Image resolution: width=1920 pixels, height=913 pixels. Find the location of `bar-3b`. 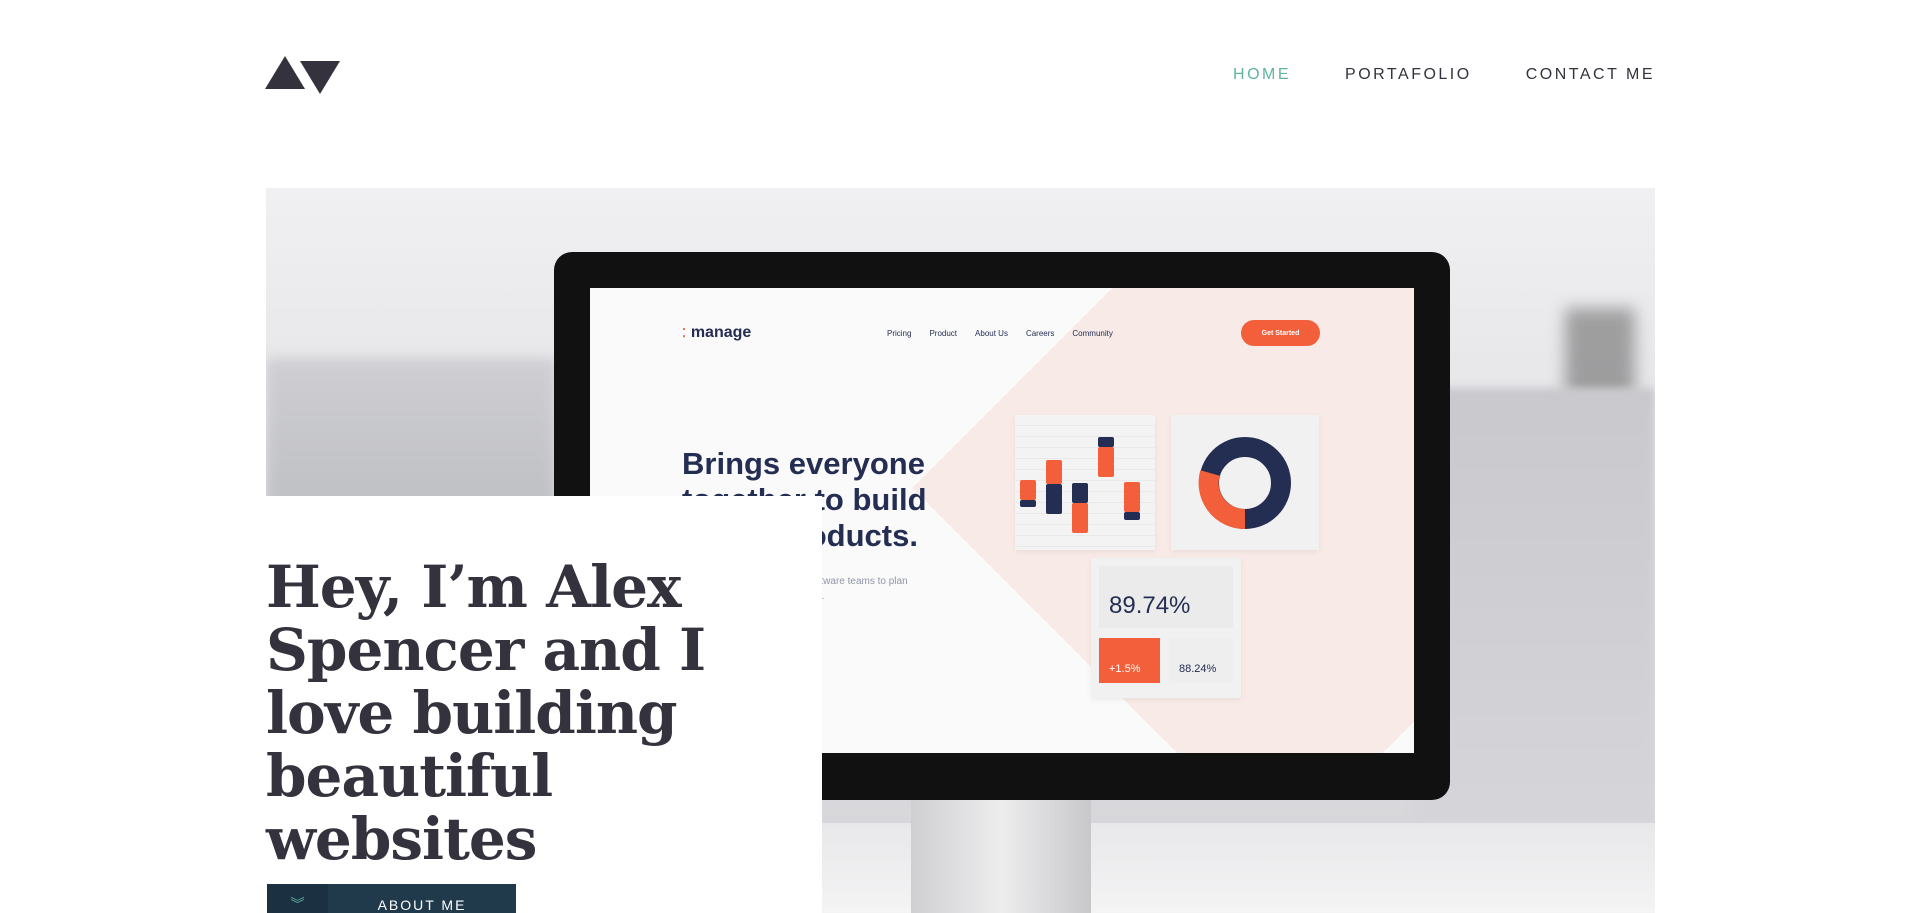

bar-3b is located at coordinates (1080, 518).